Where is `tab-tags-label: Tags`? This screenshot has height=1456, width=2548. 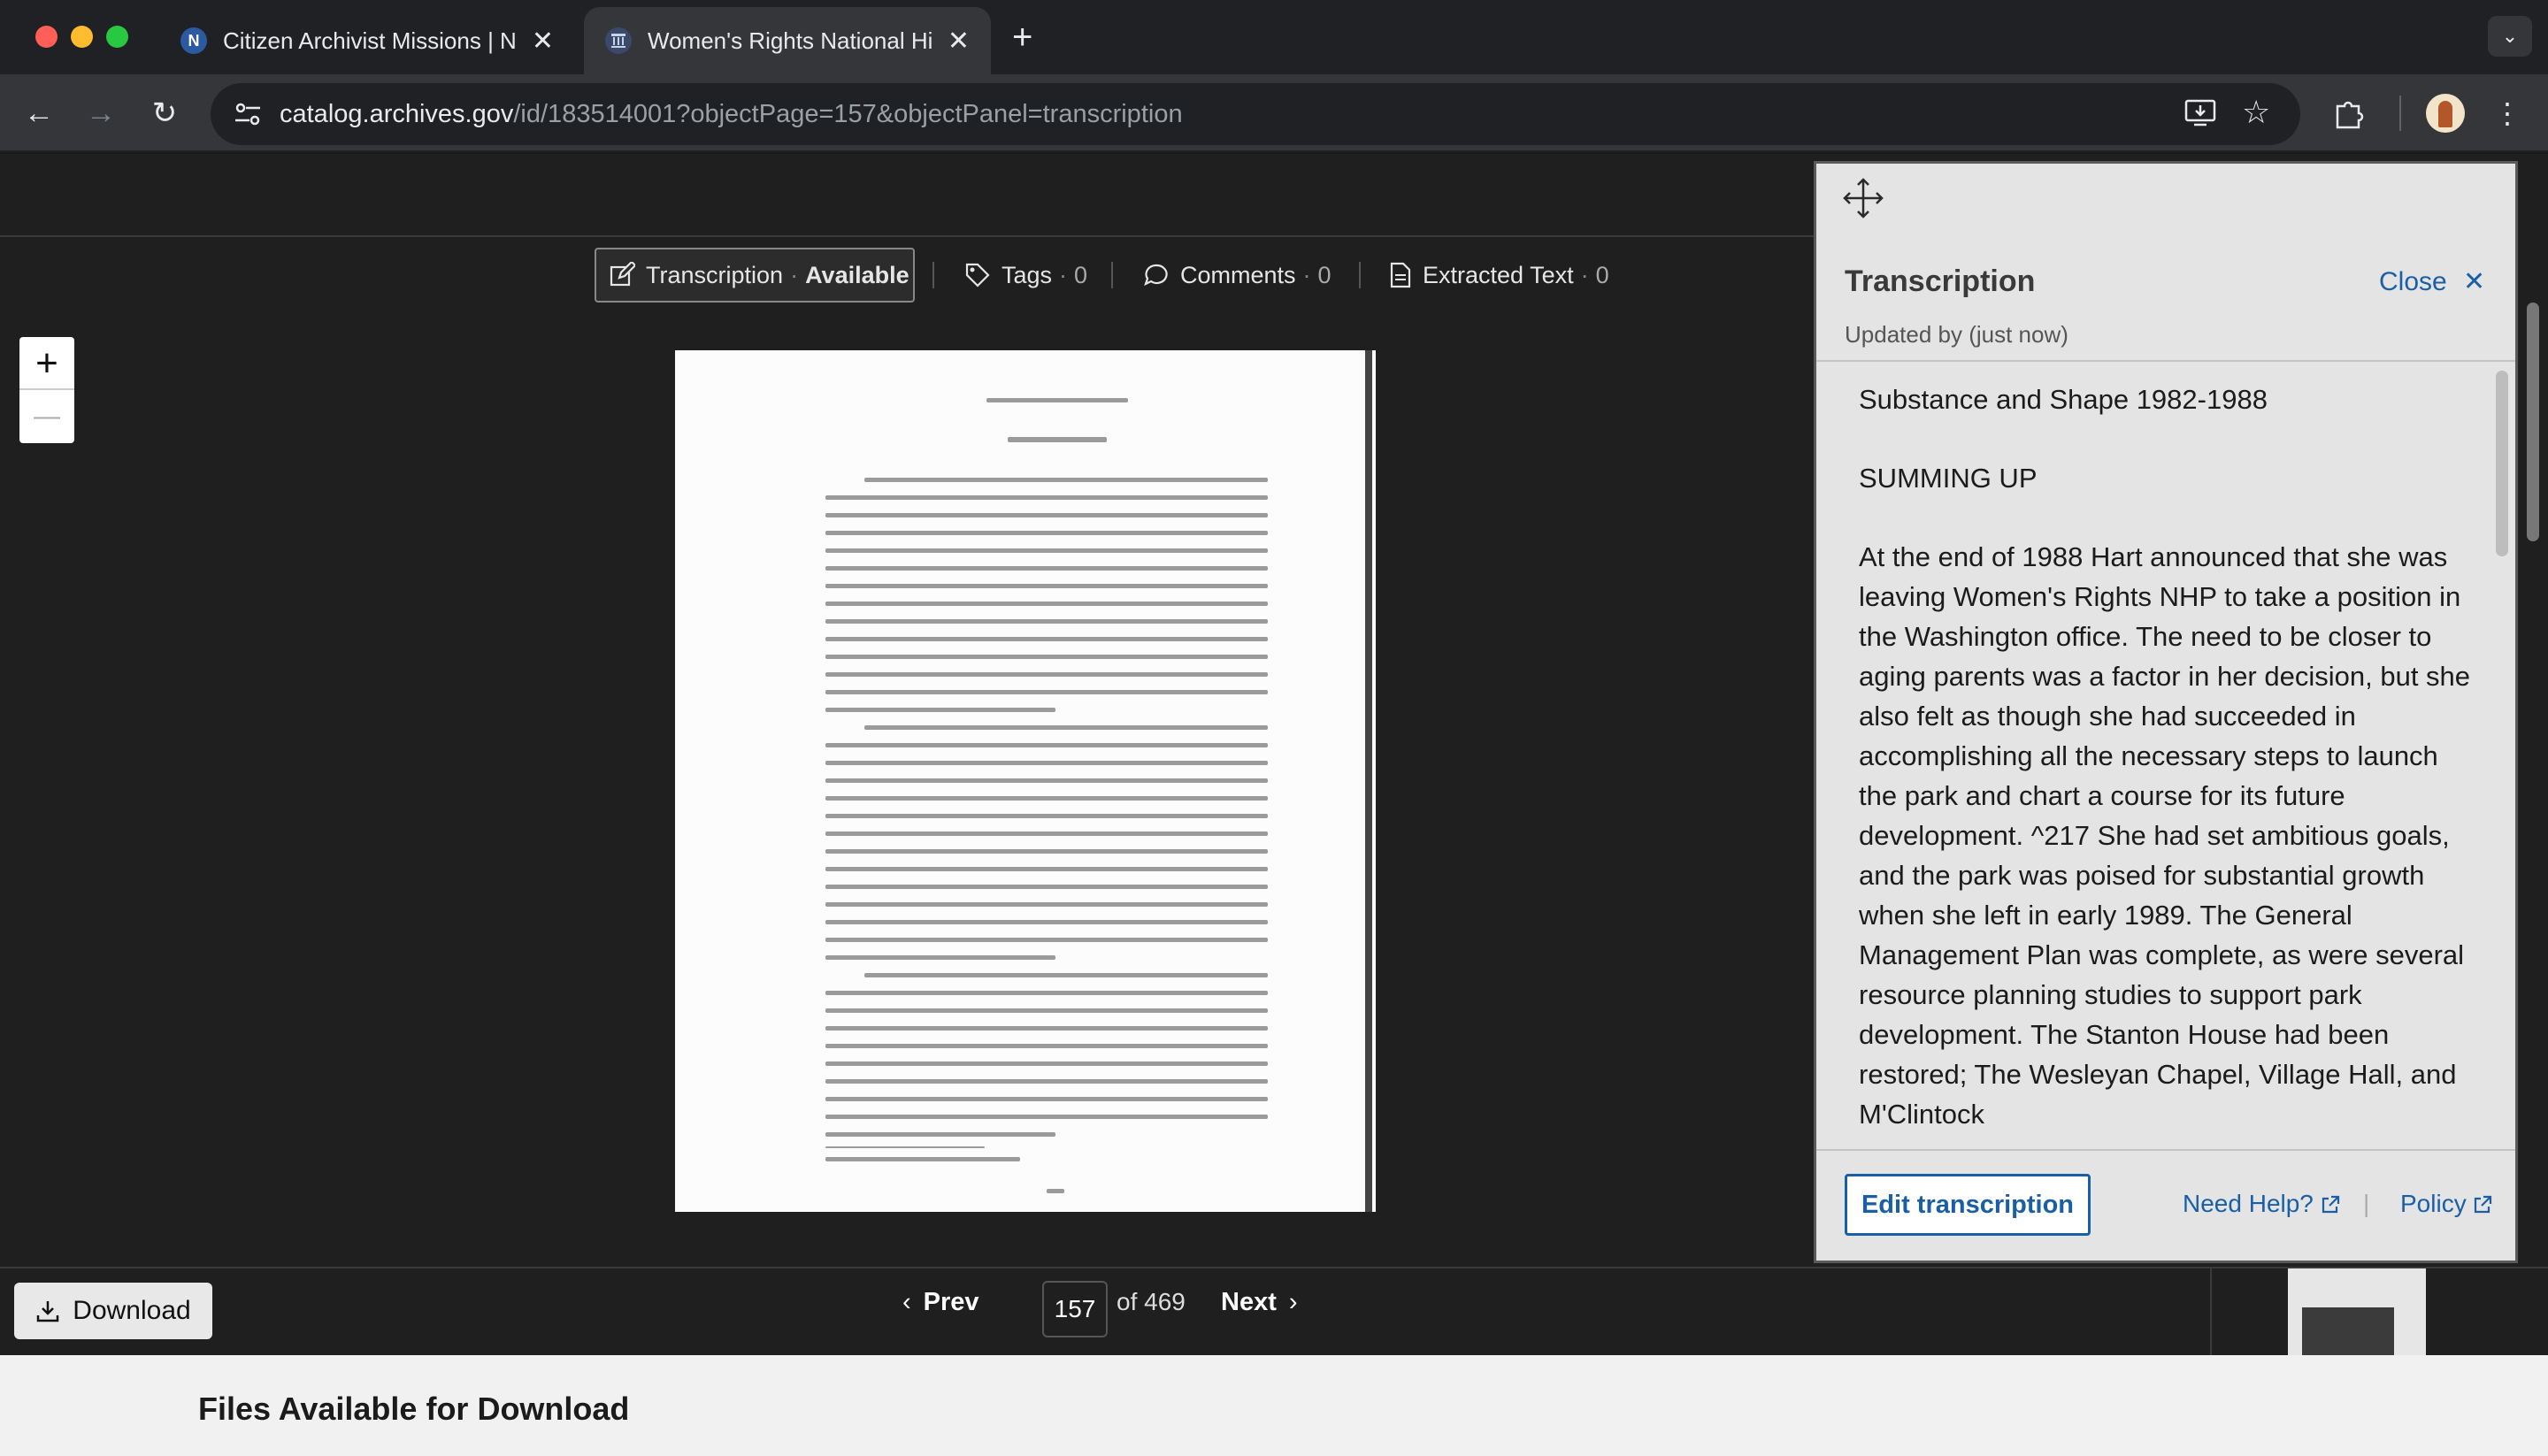
tab-tags-label: Tags is located at coordinates (1027, 274).